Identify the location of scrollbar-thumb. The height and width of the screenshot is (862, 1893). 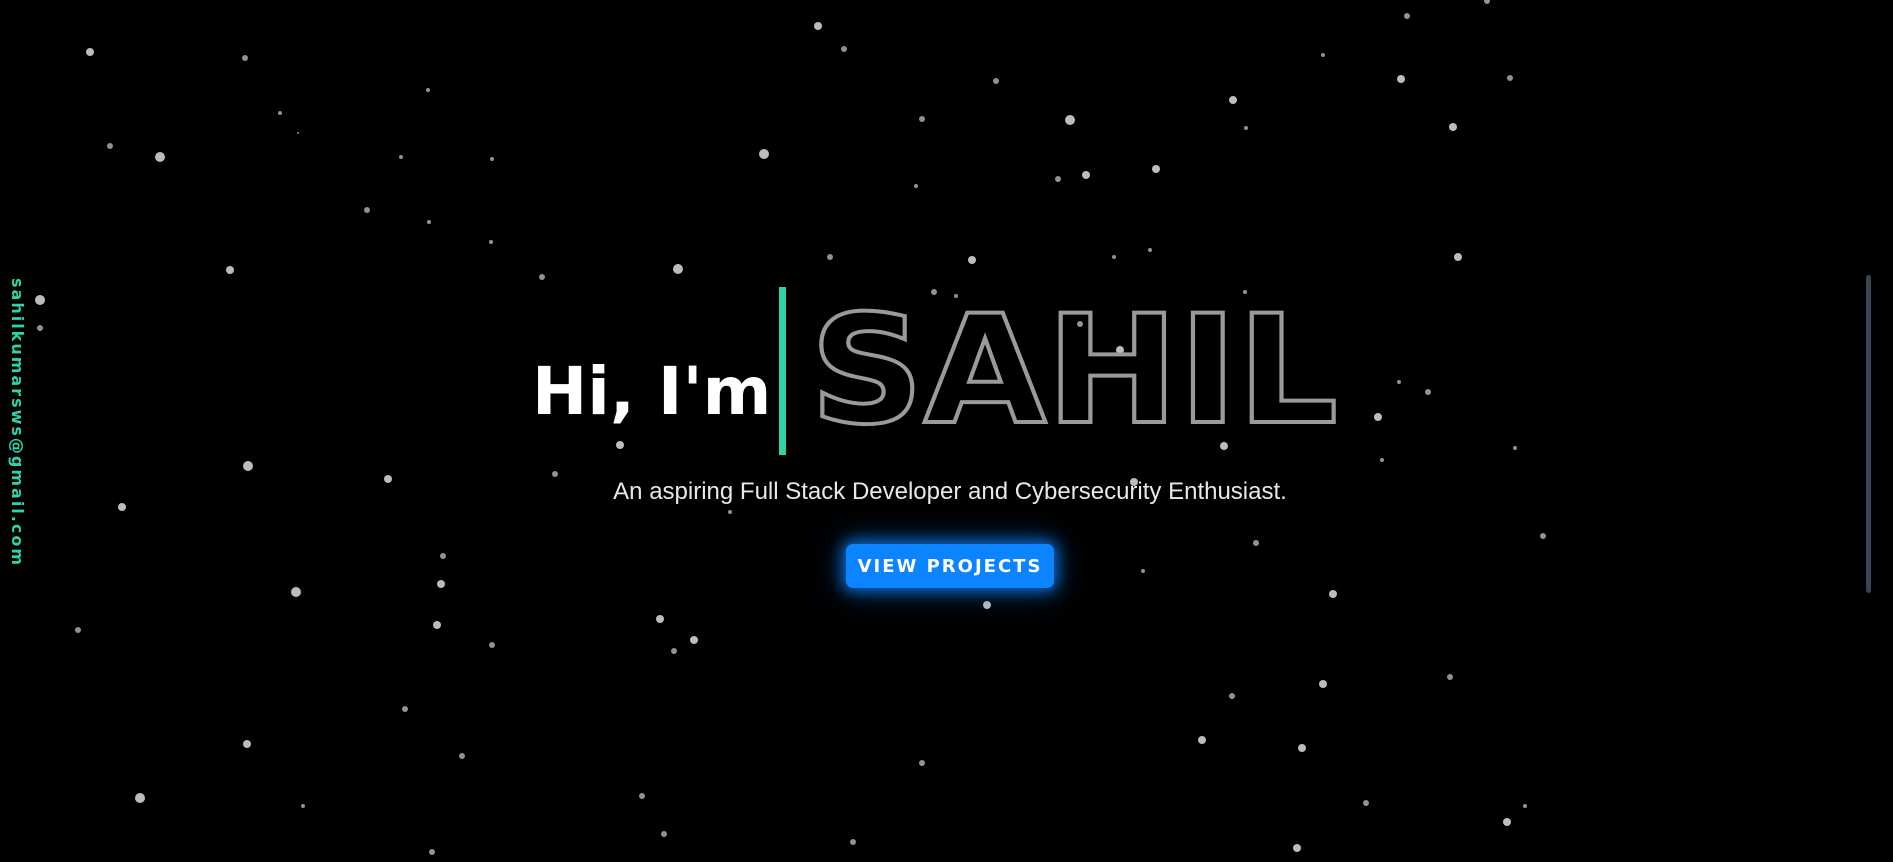
(1868, 434).